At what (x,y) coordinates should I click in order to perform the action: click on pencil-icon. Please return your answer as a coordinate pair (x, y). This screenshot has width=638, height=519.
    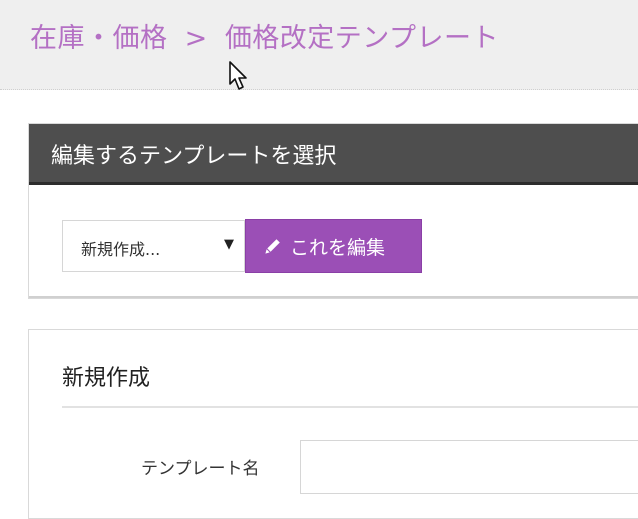
    Looking at the image, I should click on (272, 246).